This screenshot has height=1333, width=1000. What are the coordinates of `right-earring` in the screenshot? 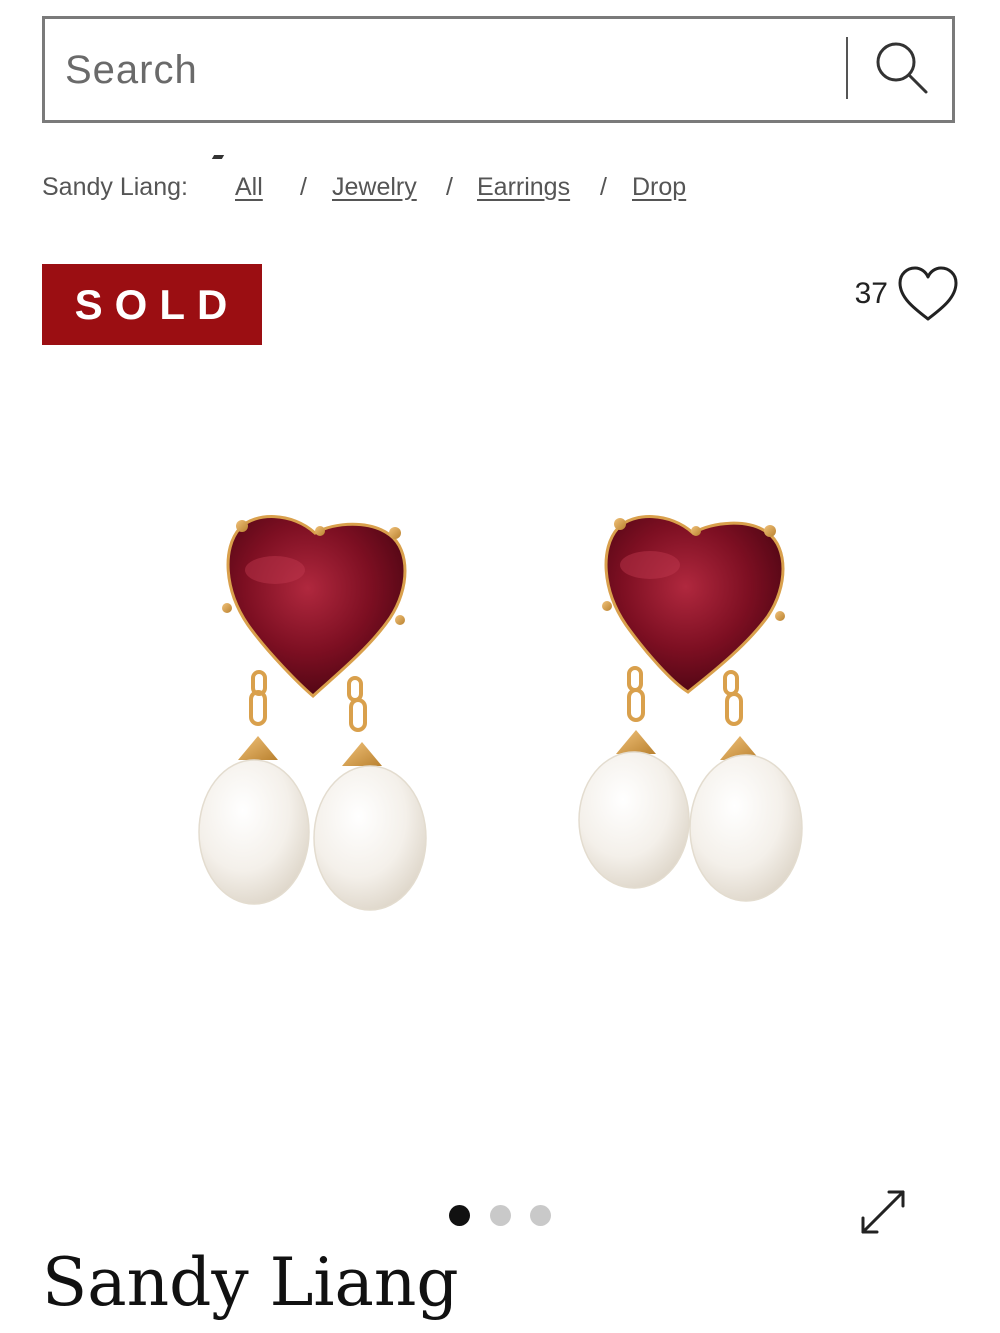 It's located at (690, 708).